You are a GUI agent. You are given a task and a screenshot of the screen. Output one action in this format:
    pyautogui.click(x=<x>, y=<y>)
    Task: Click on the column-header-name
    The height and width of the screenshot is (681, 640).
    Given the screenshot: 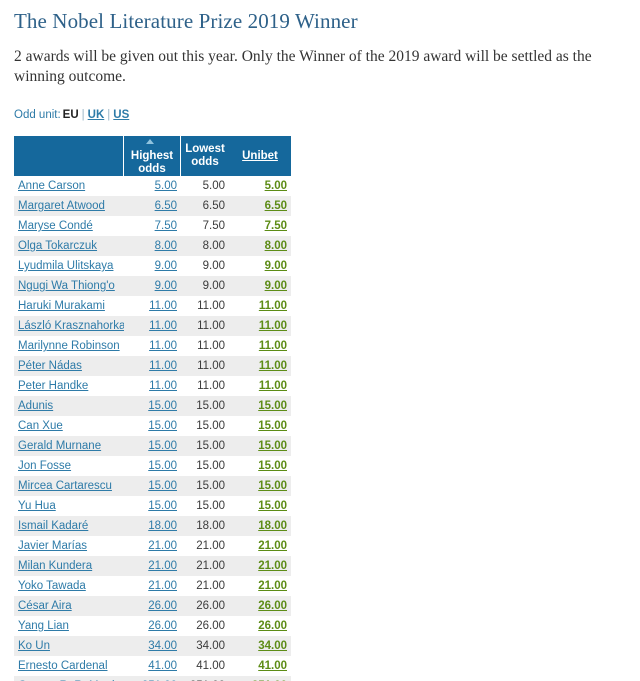 What is the action you would take?
    pyautogui.click(x=69, y=156)
    